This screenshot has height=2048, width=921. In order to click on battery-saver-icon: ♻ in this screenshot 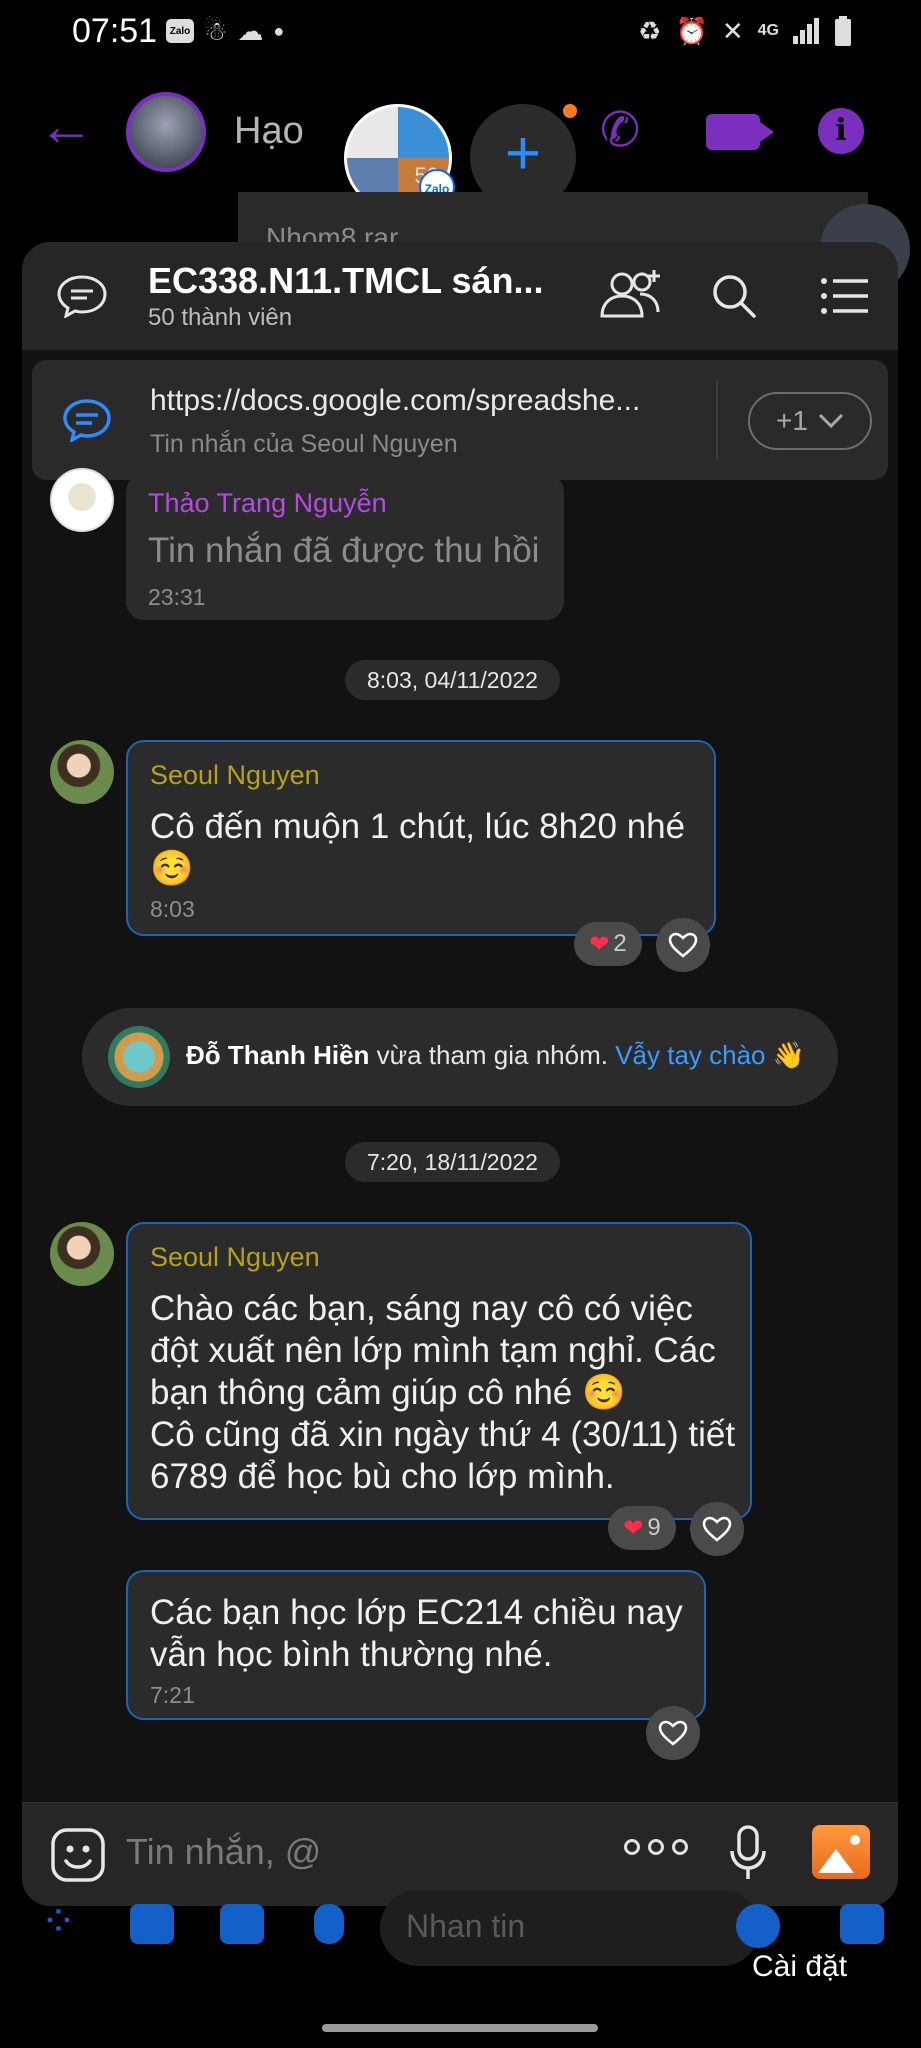, I will do `click(650, 31)`.